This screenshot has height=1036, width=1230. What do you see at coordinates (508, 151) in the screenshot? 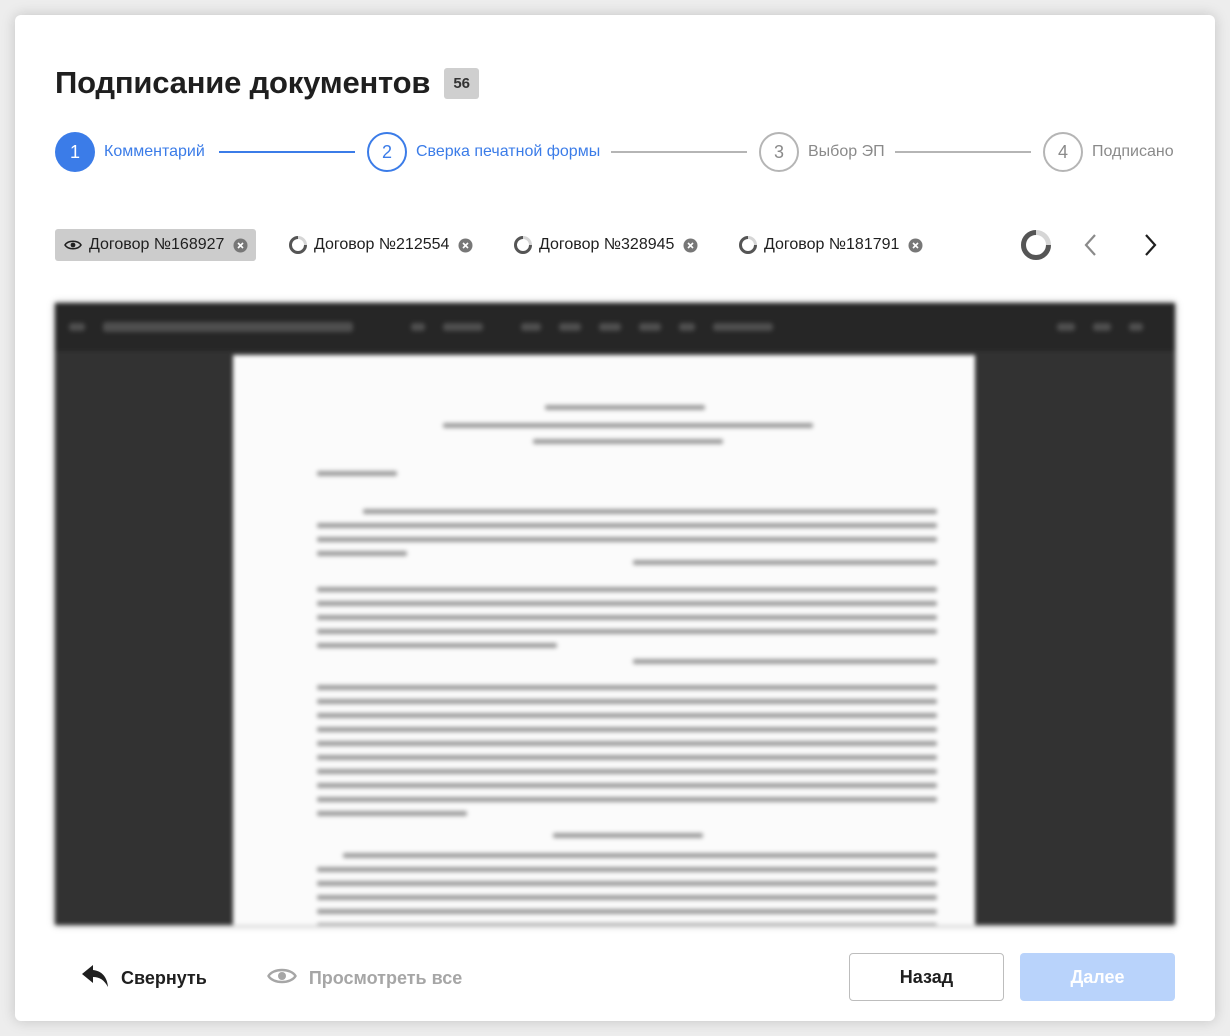
I see `step-label: Сверка печатной формы` at bounding box center [508, 151].